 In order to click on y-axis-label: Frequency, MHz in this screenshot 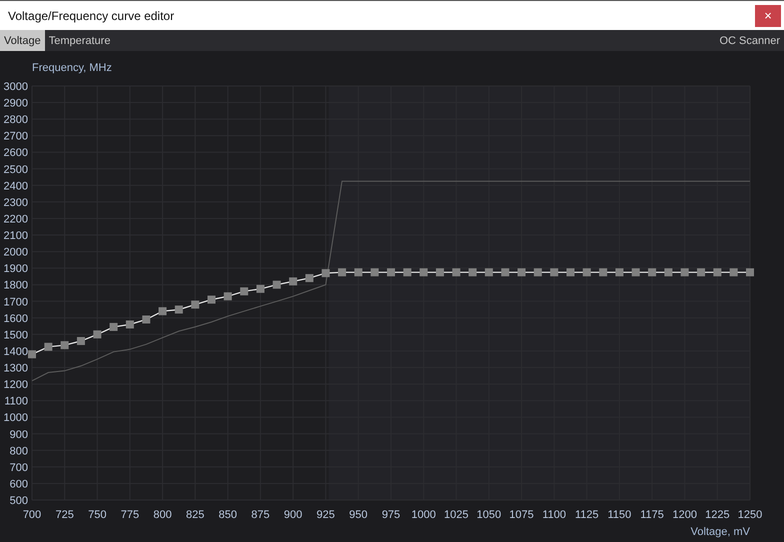, I will do `click(72, 68)`.